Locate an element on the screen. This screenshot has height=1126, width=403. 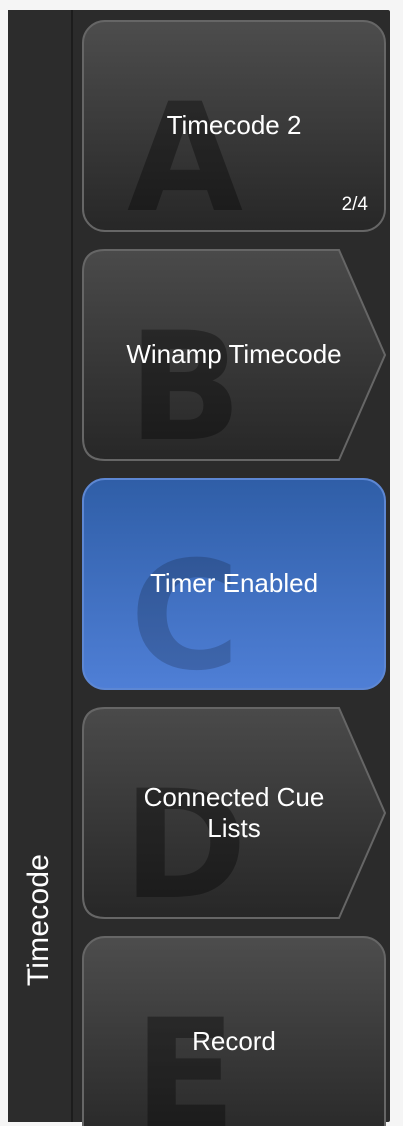
softkey-c-shape is located at coordinates (234, 584).